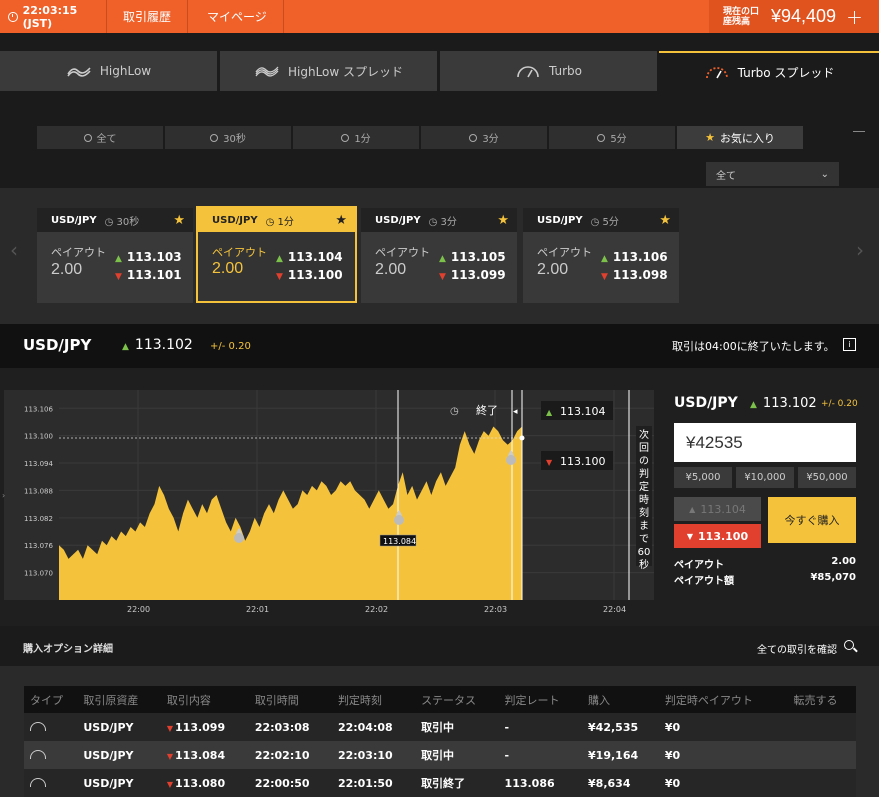 The height and width of the screenshot is (797, 879). Describe the element at coordinates (108, 71) in the screenshot. I see `tab-highlow: HighLow` at that location.